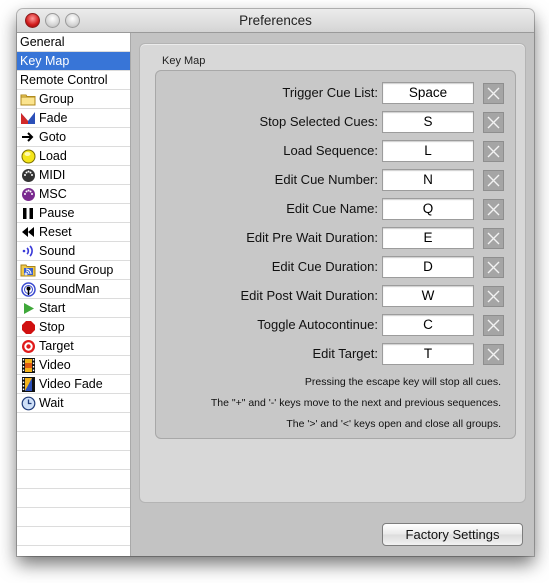 This screenshot has height=583, width=549. I want to click on sidebar-item-remote-control: Remote Control, so click(73, 80).